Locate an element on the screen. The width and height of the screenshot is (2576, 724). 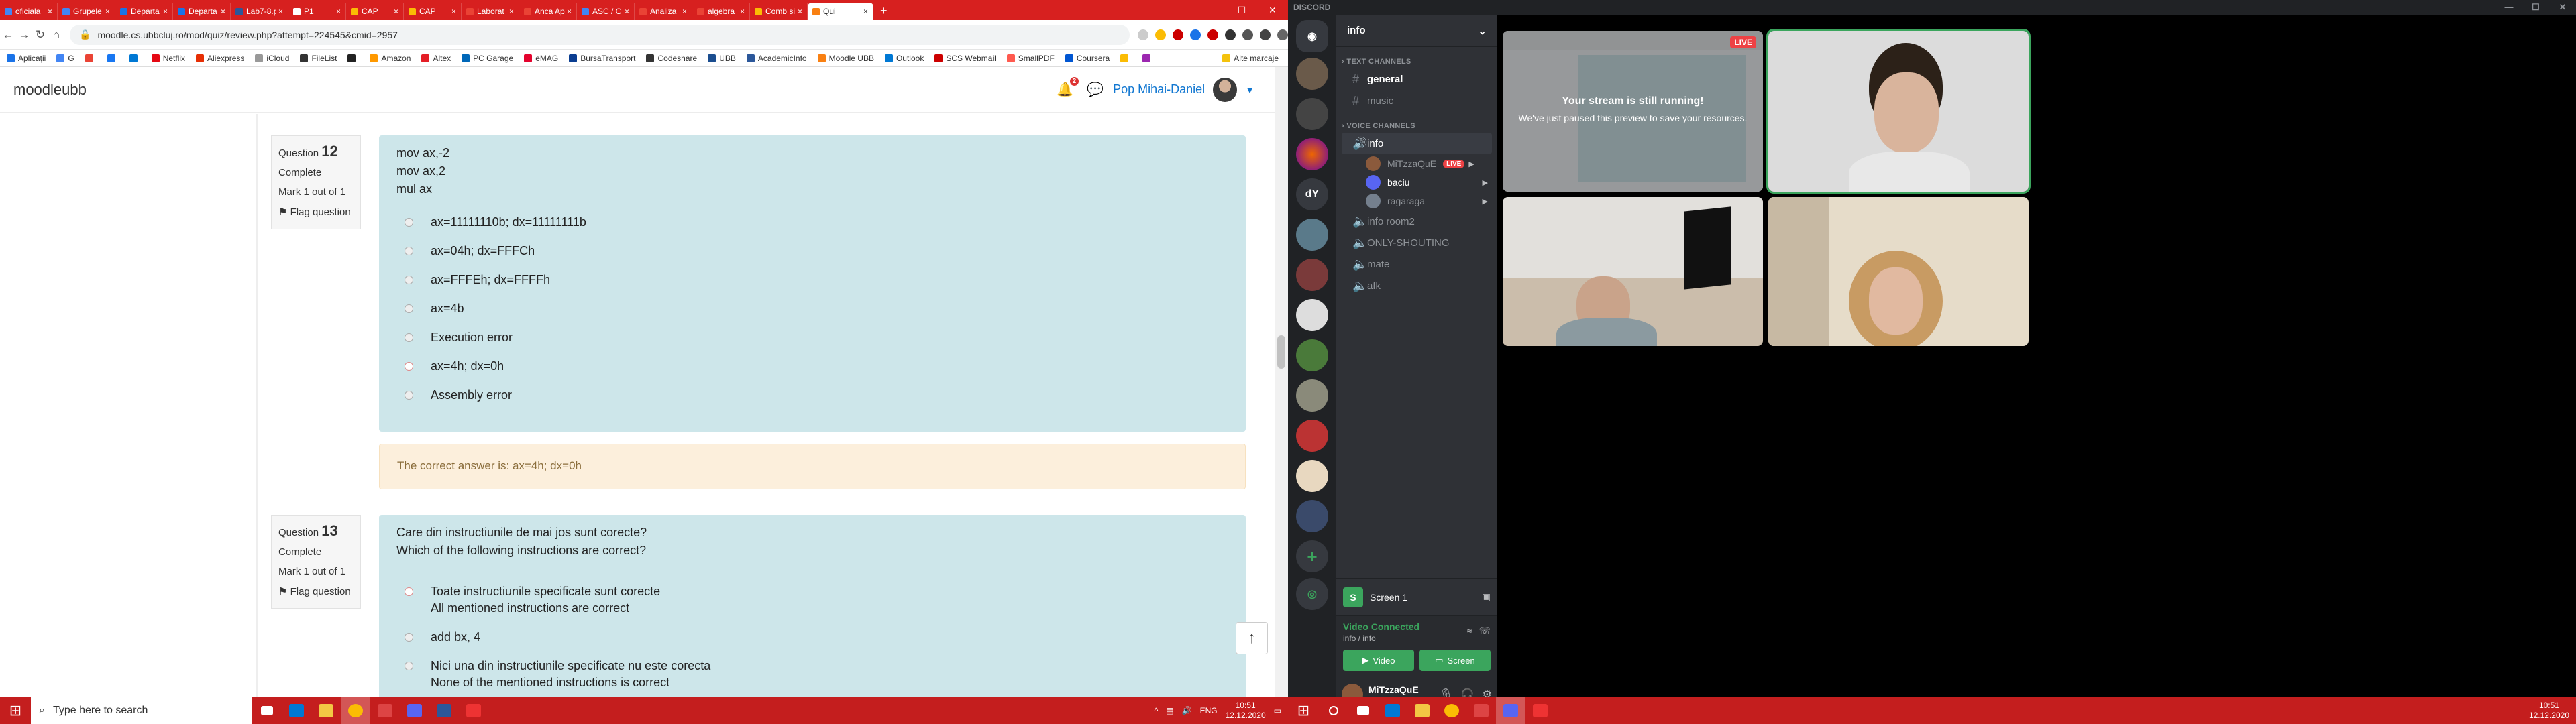
answer-option: add bx, 4 is located at coordinates (816, 637).